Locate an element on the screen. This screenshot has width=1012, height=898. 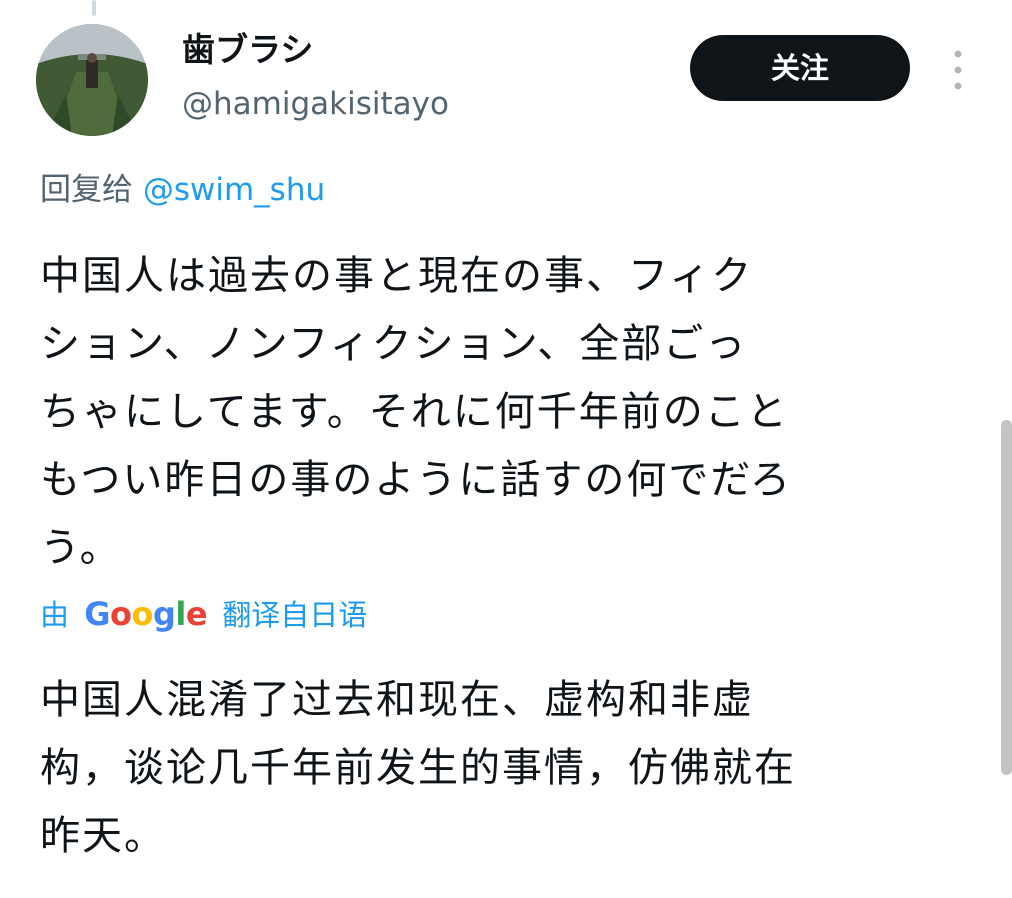
reply-context: 回复给 @swim_shu is located at coordinates (182, 190).